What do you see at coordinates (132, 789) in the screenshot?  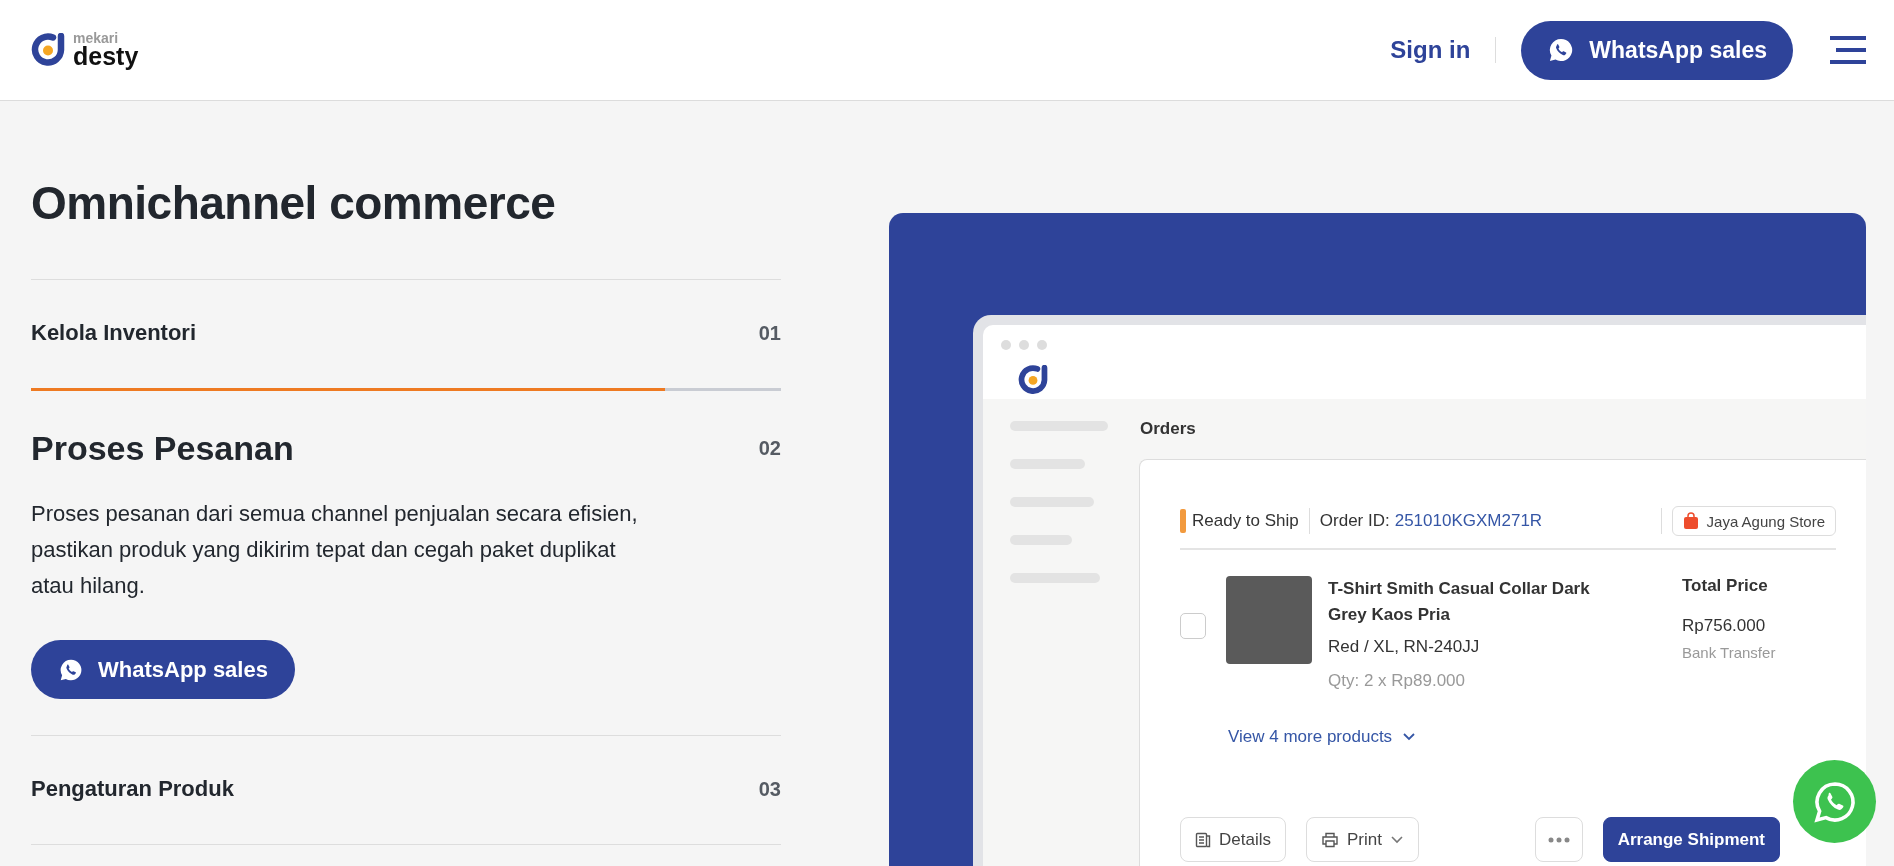 I see `feature-title: Pengaturan Produk` at bounding box center [132, 789].